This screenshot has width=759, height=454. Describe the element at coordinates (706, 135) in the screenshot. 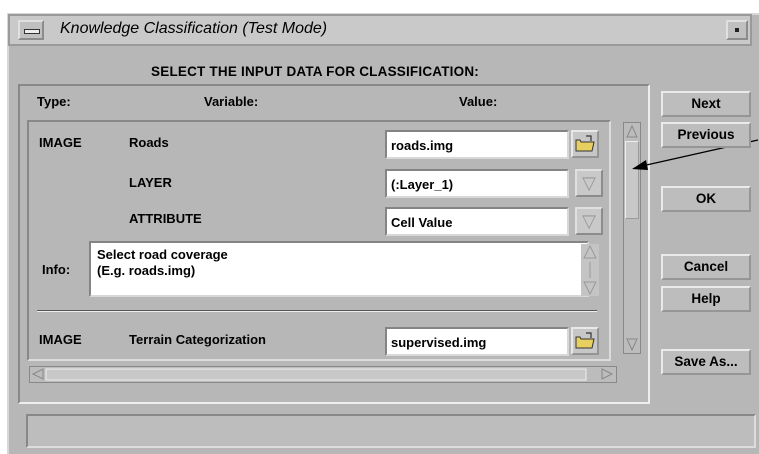

I see `previous-button: Previous` at that location.